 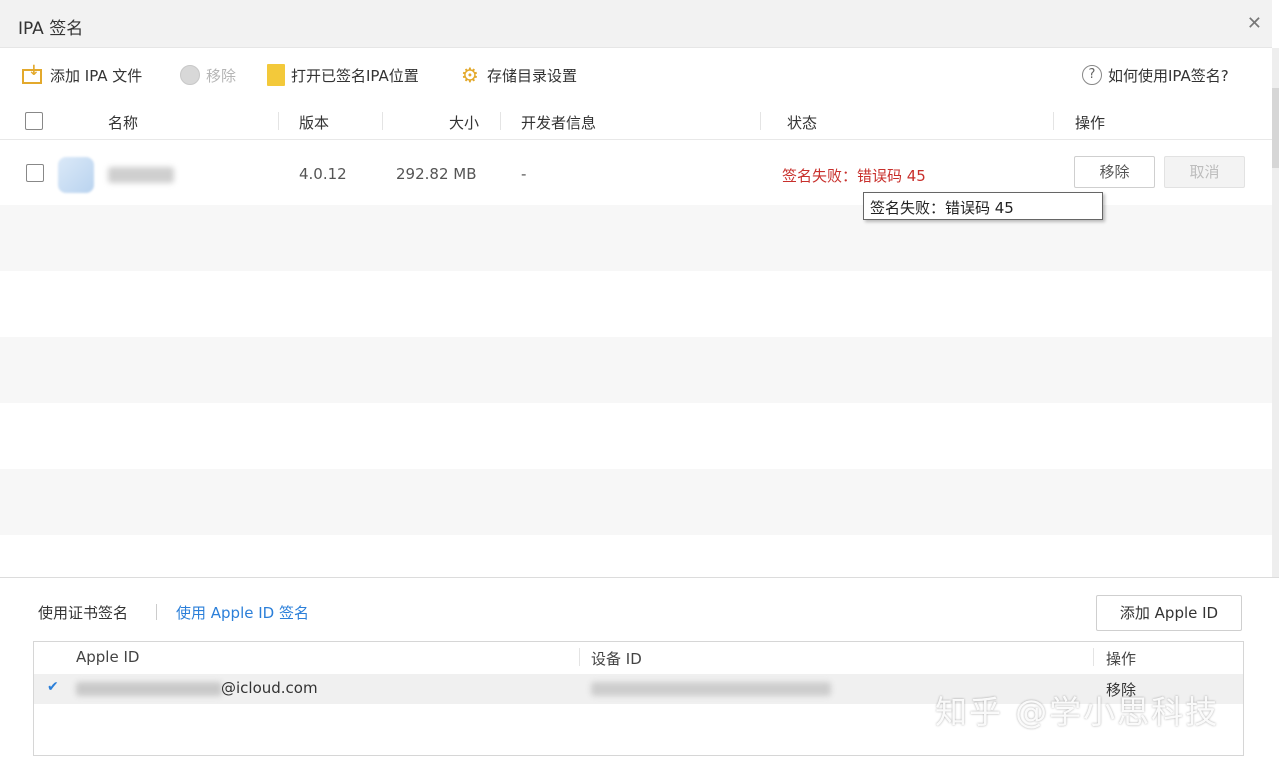 What do you see at coordinates (636, 24) in the screenshot?
I see `window-titlebar: IPA 签名 ✕` at bounding box center [636, 24].